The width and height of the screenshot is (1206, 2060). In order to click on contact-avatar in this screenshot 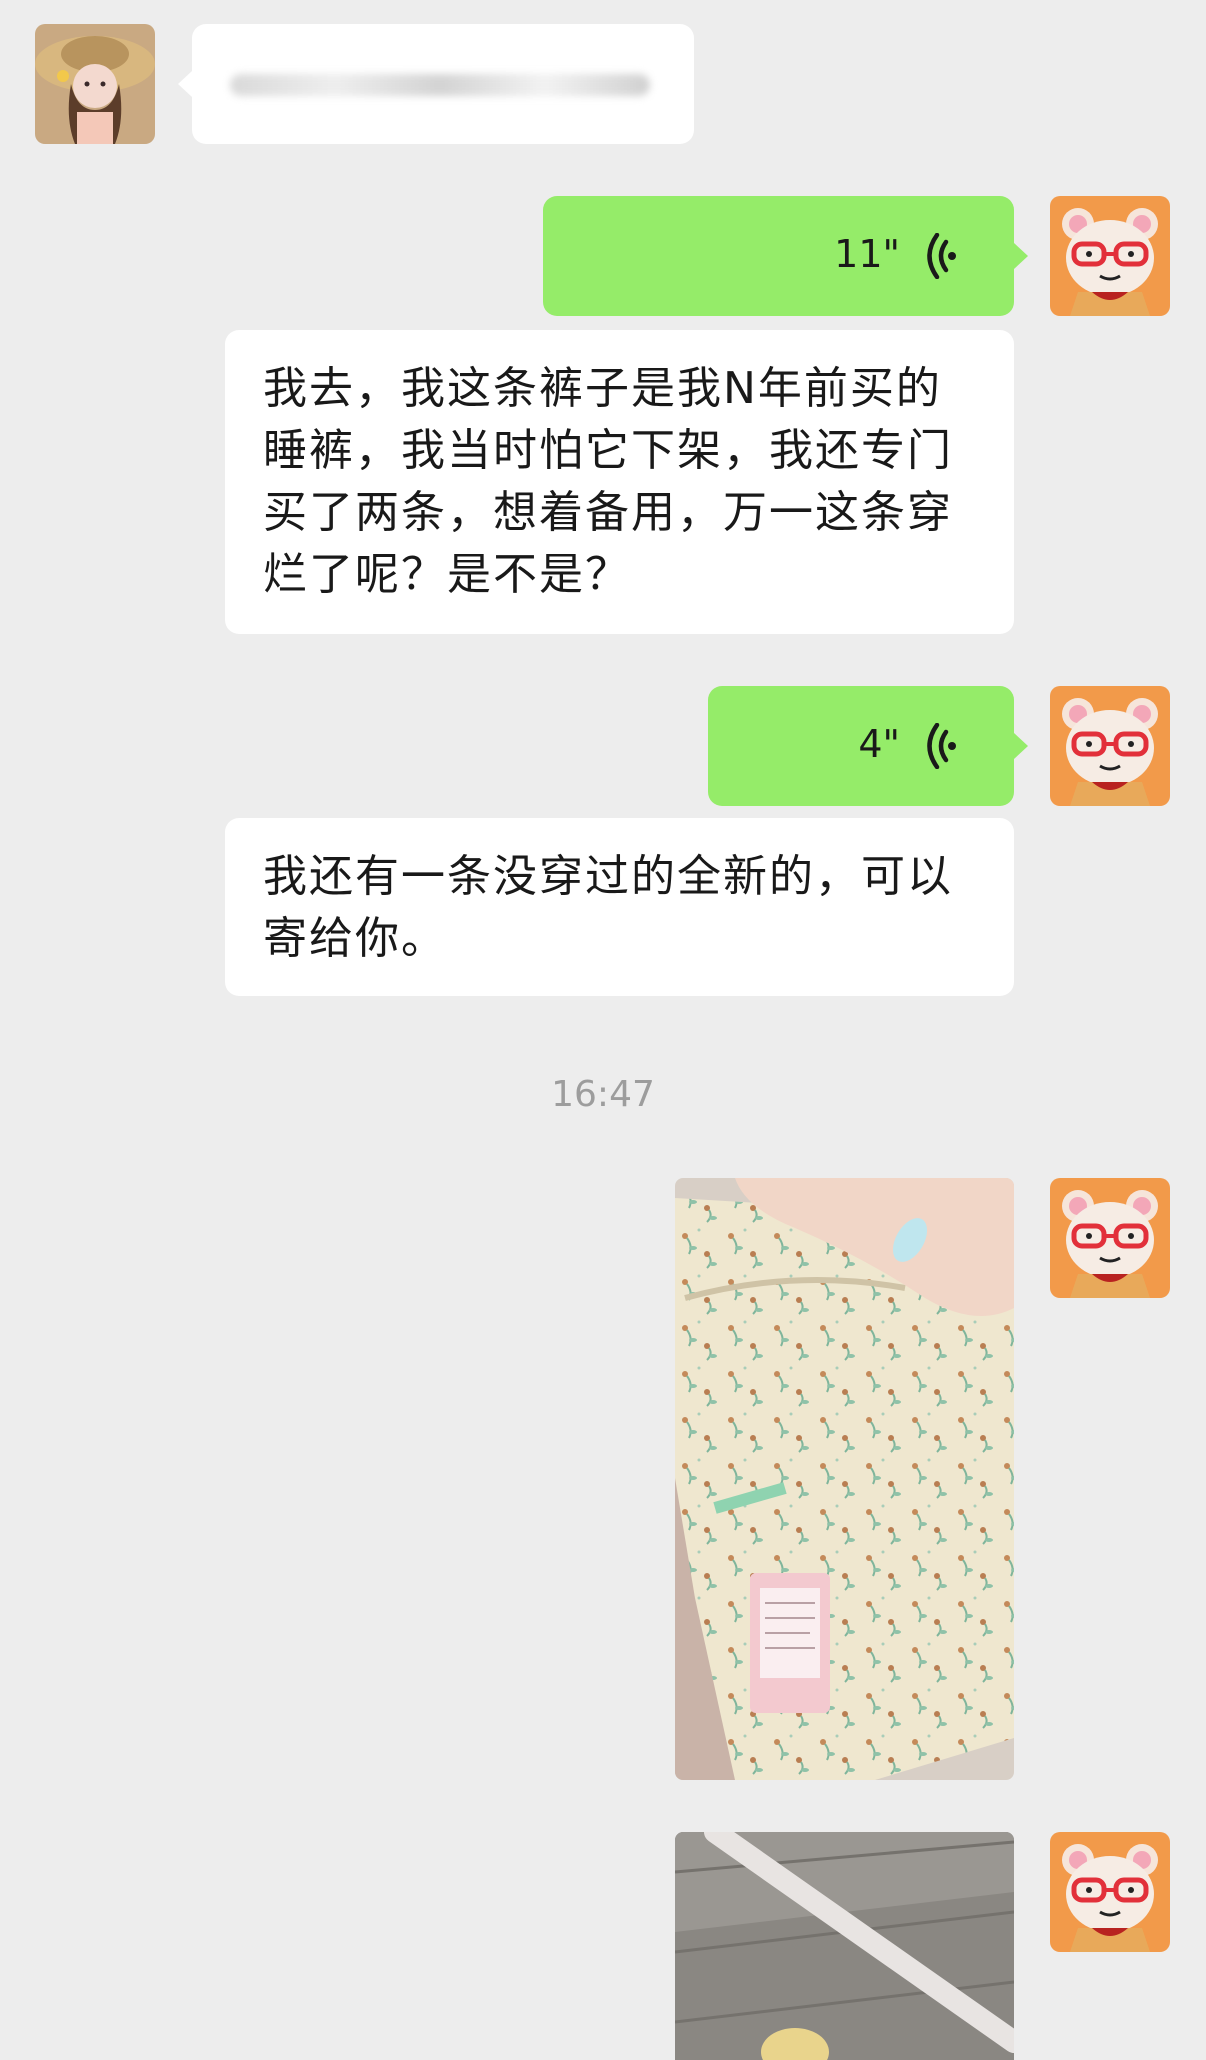, I will do `click(95, 84)`.